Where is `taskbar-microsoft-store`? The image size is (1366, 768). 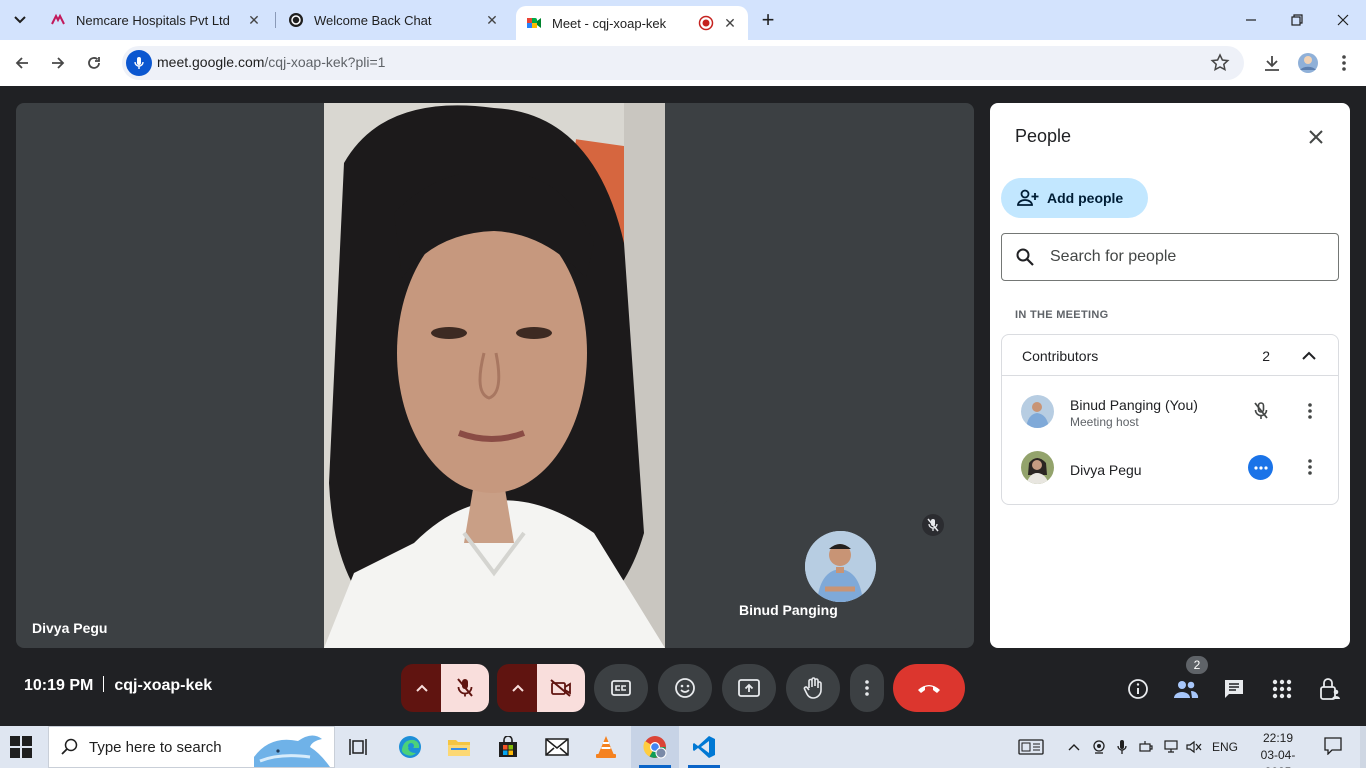 taskbar-microsoft-store is located at coordinates (508, 747).